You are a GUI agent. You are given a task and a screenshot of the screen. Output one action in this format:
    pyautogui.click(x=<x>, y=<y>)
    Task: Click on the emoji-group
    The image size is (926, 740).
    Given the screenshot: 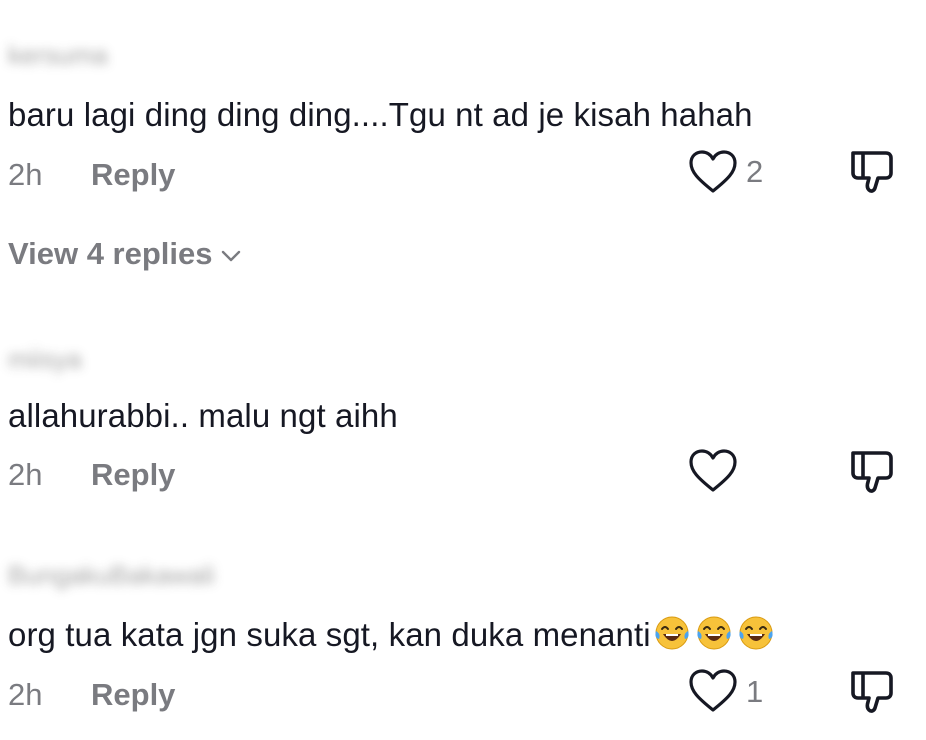 What is the action you would take?
    pyautogui.click(x=716, y=637)
    